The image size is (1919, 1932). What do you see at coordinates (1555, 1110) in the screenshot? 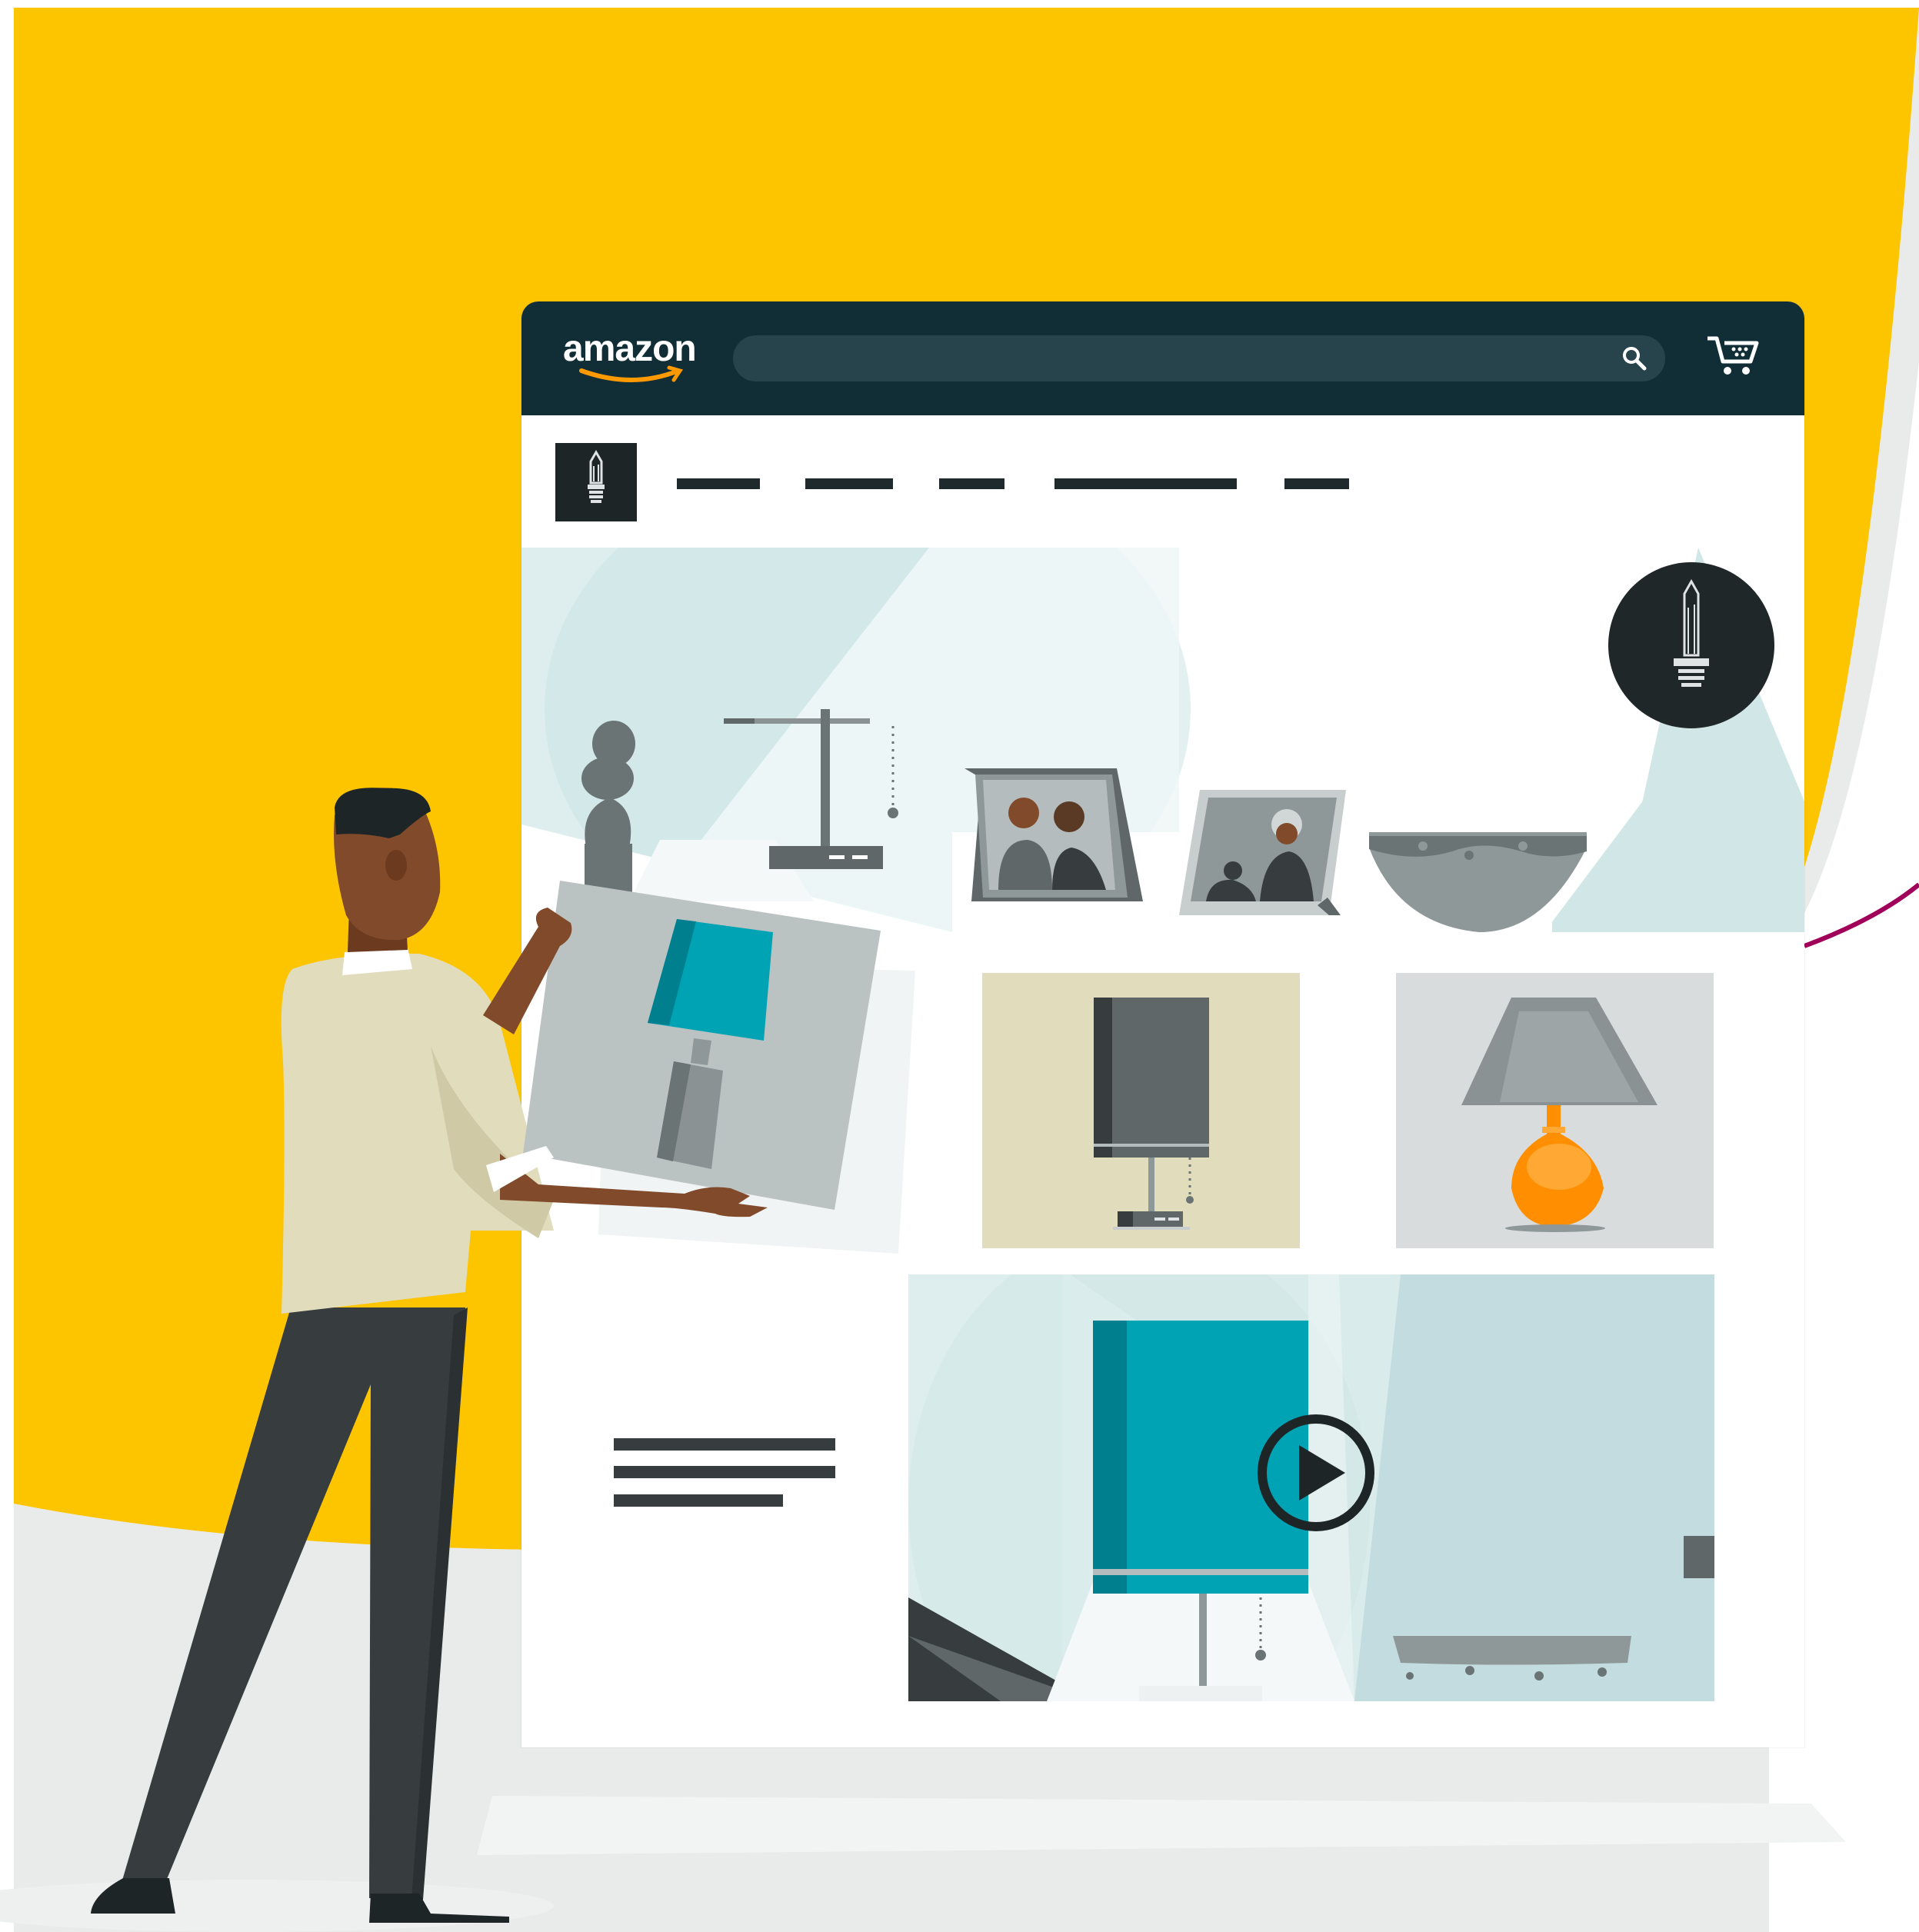
I see `product-tile-orange-lamp` at bounding box center [1555, 1110].